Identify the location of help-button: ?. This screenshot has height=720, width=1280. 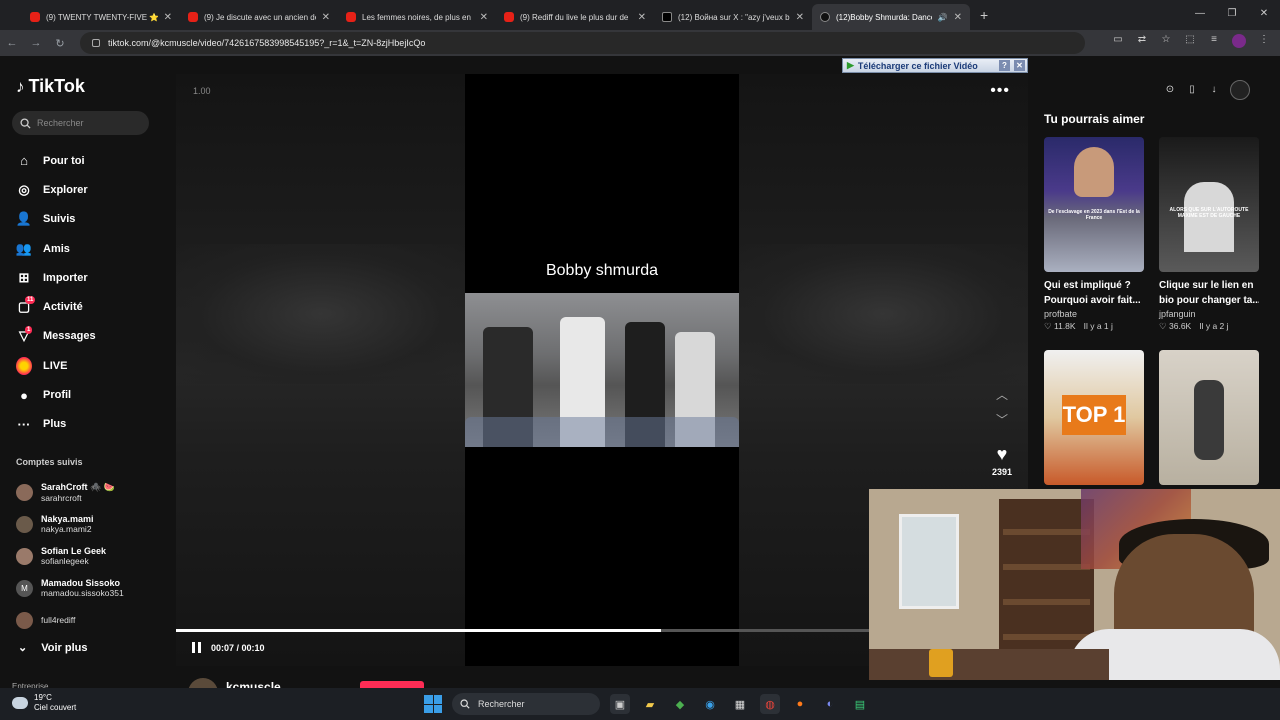
(1004, 65).